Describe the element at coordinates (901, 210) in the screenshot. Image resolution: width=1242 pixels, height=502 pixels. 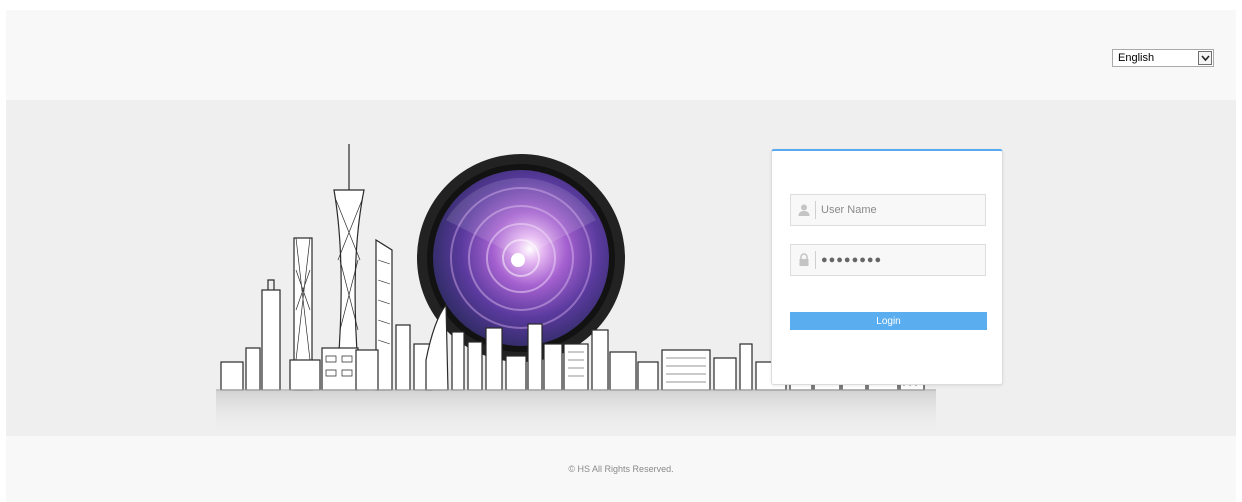
I see `username-input` at that location.